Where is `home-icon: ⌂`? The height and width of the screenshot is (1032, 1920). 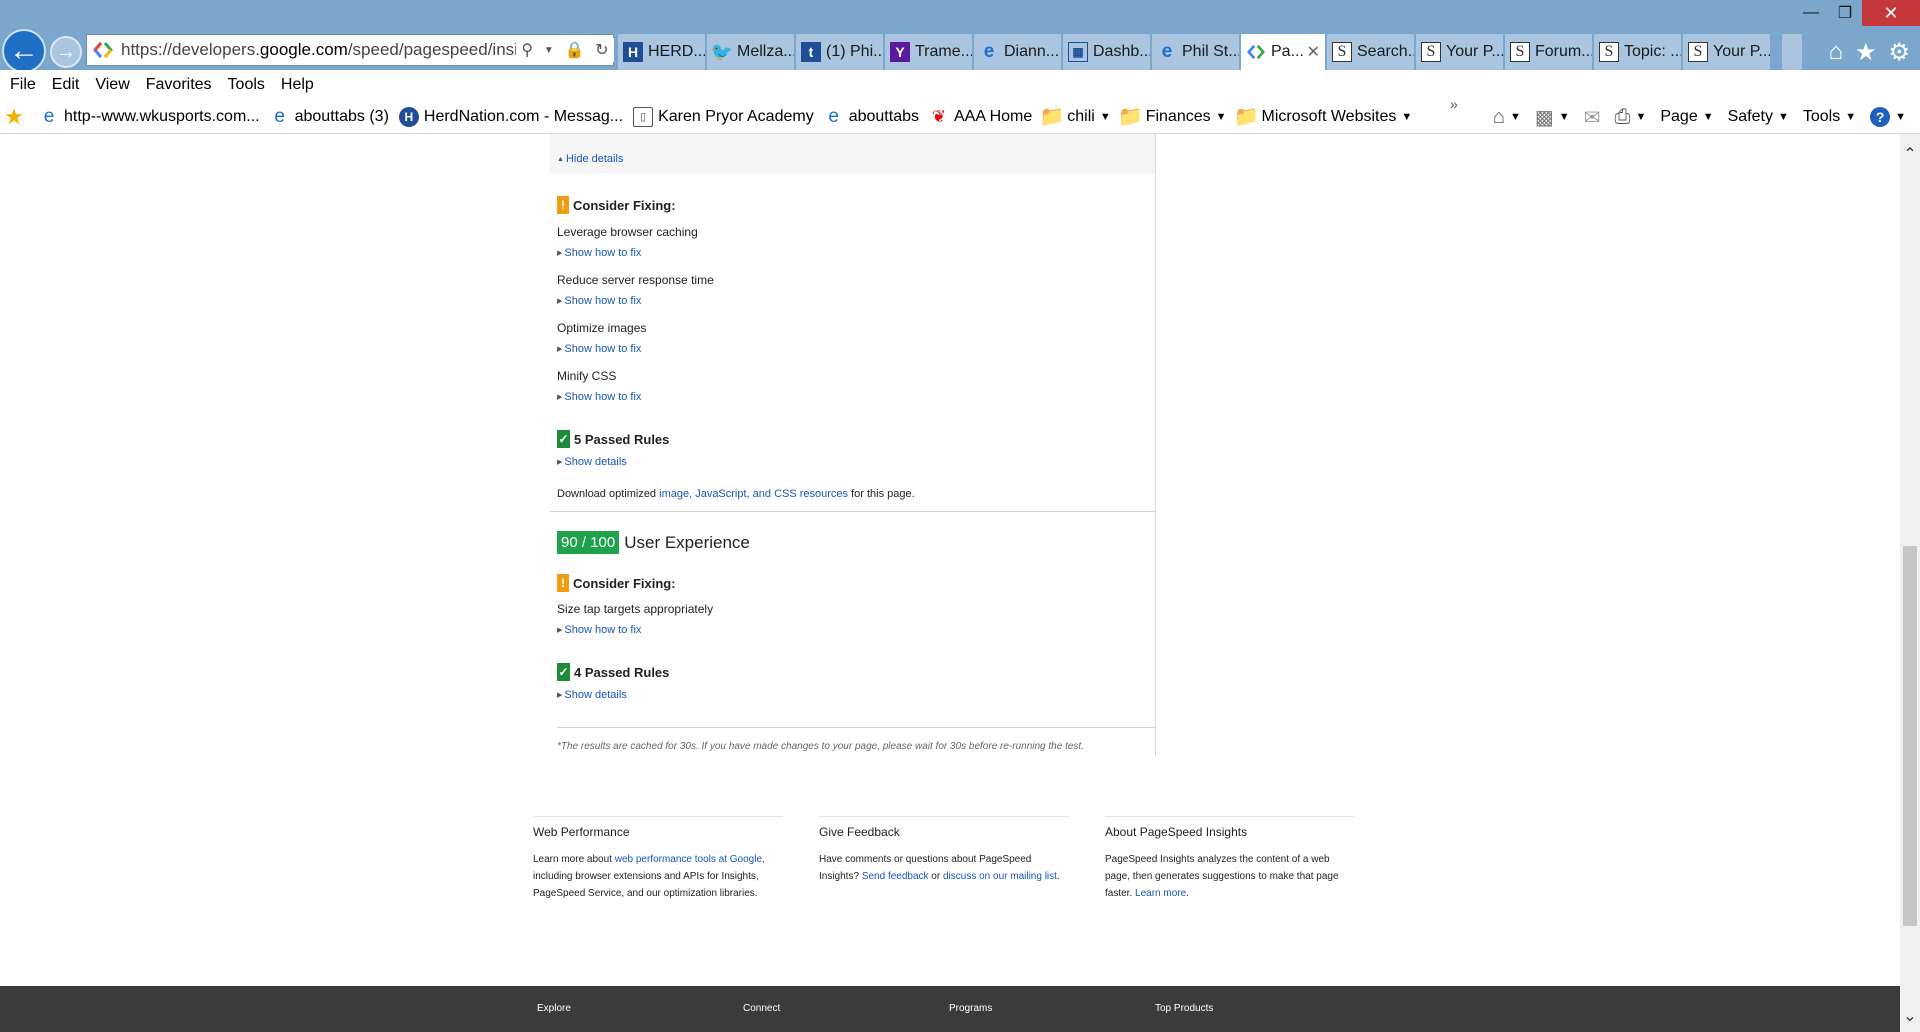
home-icon: ⌂ is located at coordinates (1835, 52).